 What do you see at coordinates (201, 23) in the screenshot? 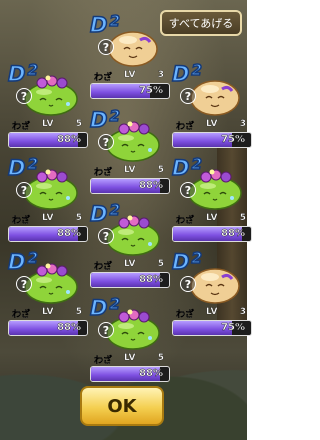
I see `give-all-button: すべてあげる` at bounding box center [201, 23].